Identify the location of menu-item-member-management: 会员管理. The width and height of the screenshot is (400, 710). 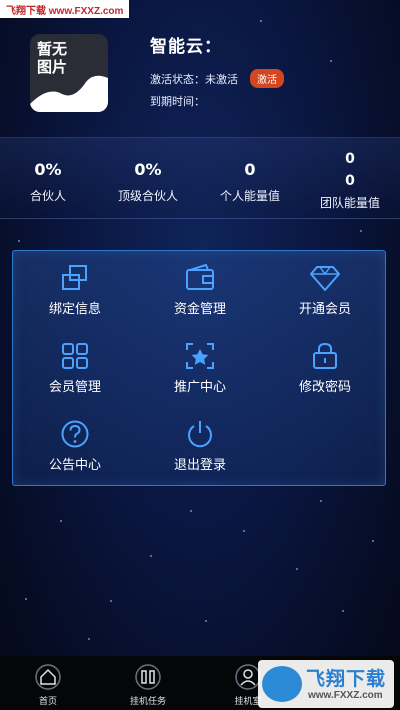
(75, 366).